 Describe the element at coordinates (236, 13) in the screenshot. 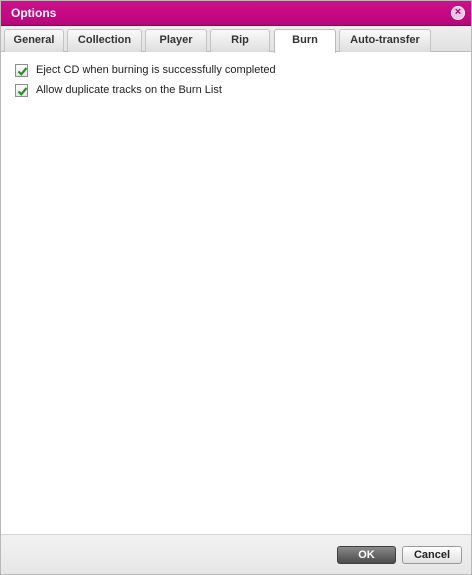

I see `title-bar: Options ×` at that location.